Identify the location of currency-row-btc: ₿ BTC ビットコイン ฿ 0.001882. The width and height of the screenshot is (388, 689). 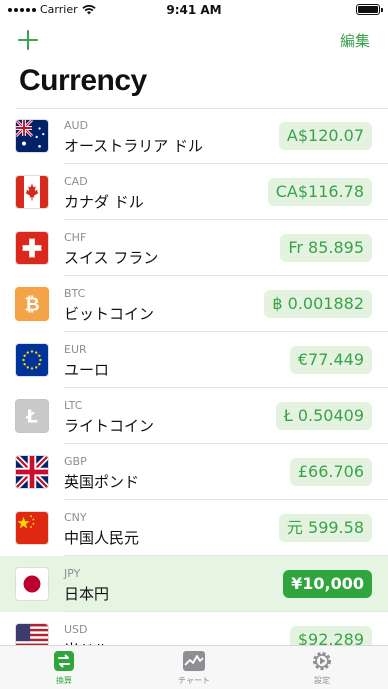
(194, 304).